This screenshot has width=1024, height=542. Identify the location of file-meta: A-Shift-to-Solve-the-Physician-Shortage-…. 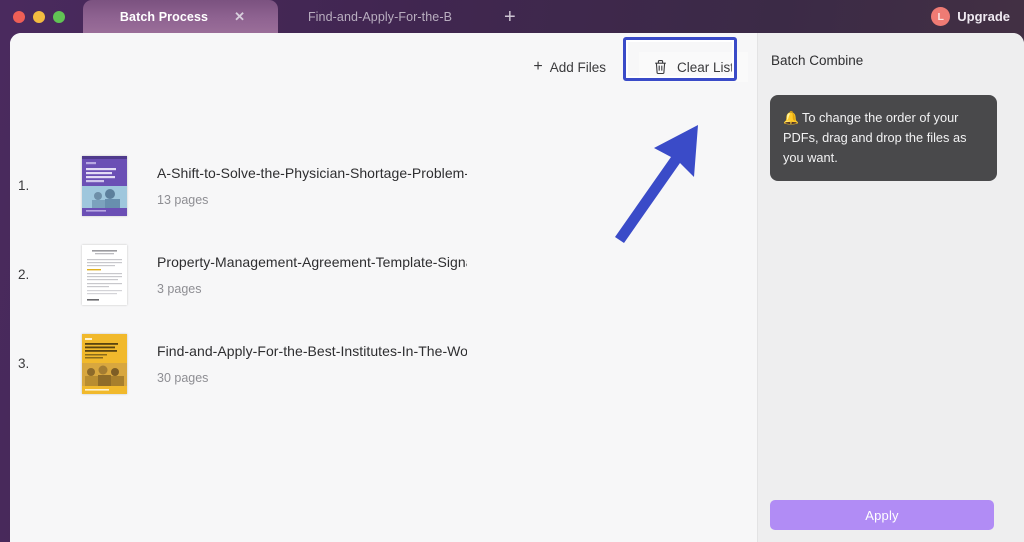
(312, 186).